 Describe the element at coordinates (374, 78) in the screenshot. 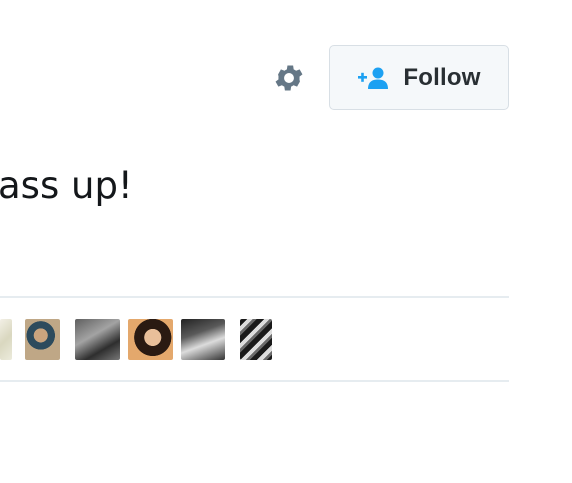

I see `add-user-icon` at that location.